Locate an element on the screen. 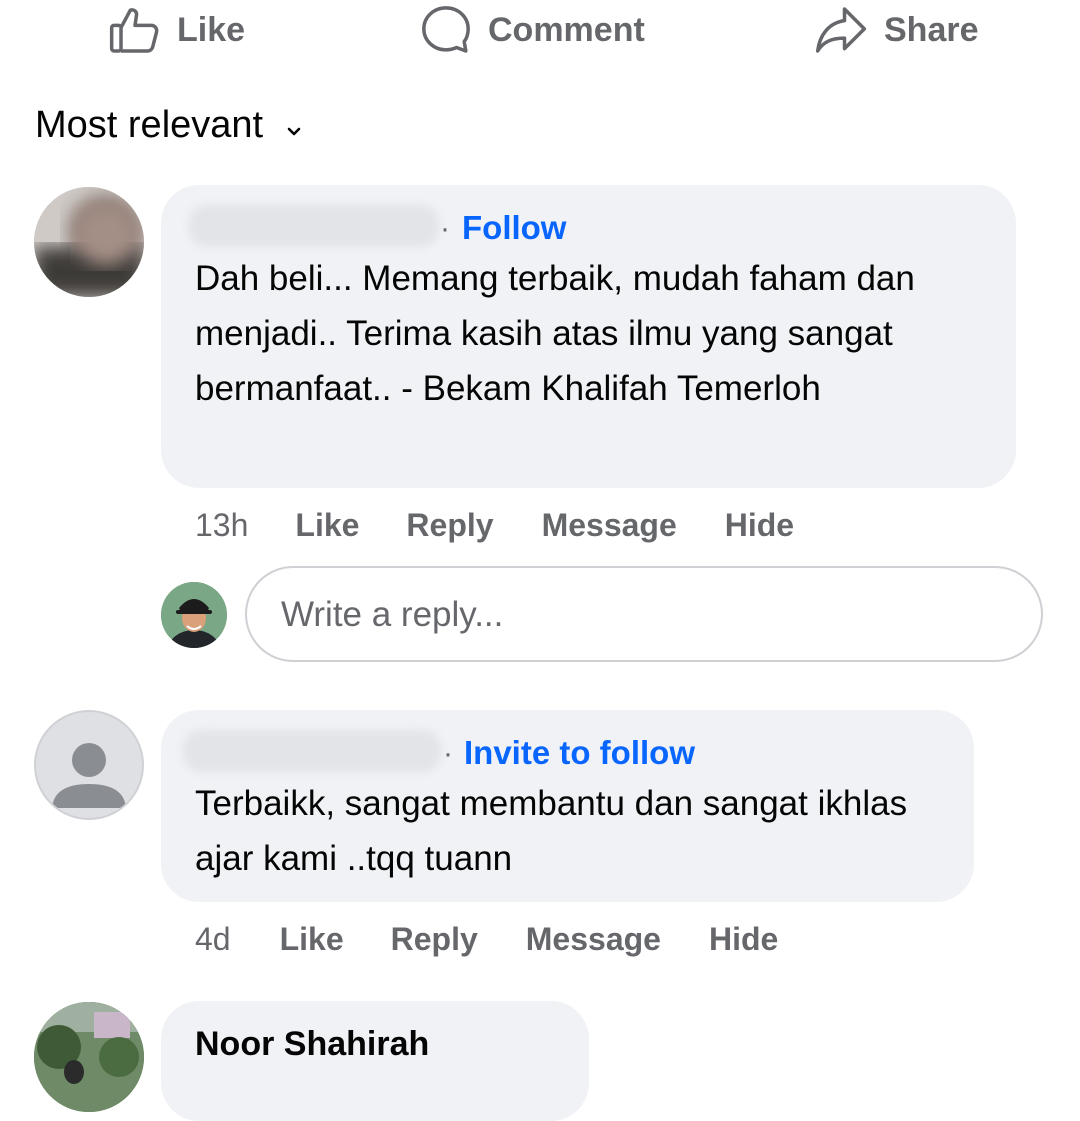 The height and width of the screenshot is (1121, 1080). invite-to-follow-link: Invite to follow is located at coordinates (579, 753).